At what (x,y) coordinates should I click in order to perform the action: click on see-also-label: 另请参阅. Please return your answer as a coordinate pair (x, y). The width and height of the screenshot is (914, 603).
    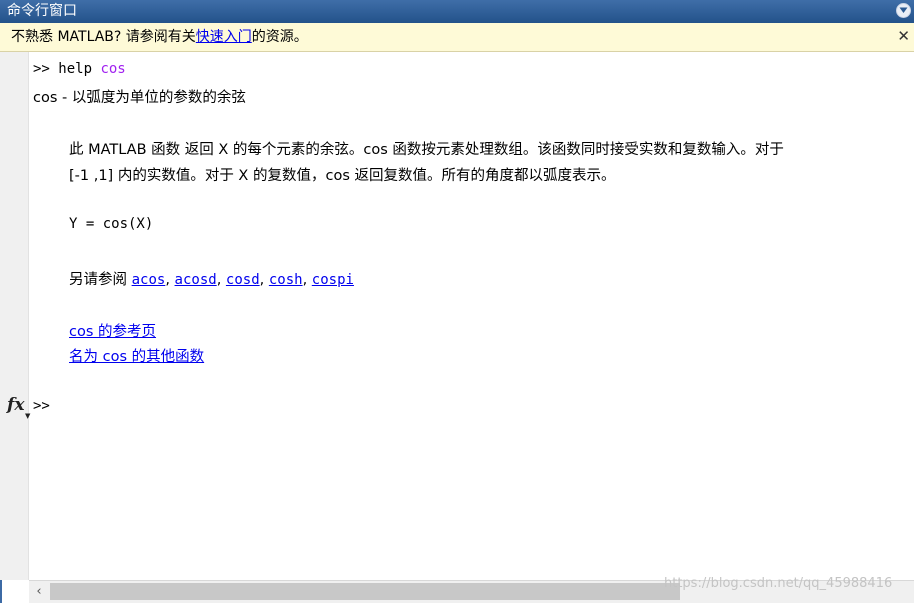
    Looking at the image, I should click on (100, 280).